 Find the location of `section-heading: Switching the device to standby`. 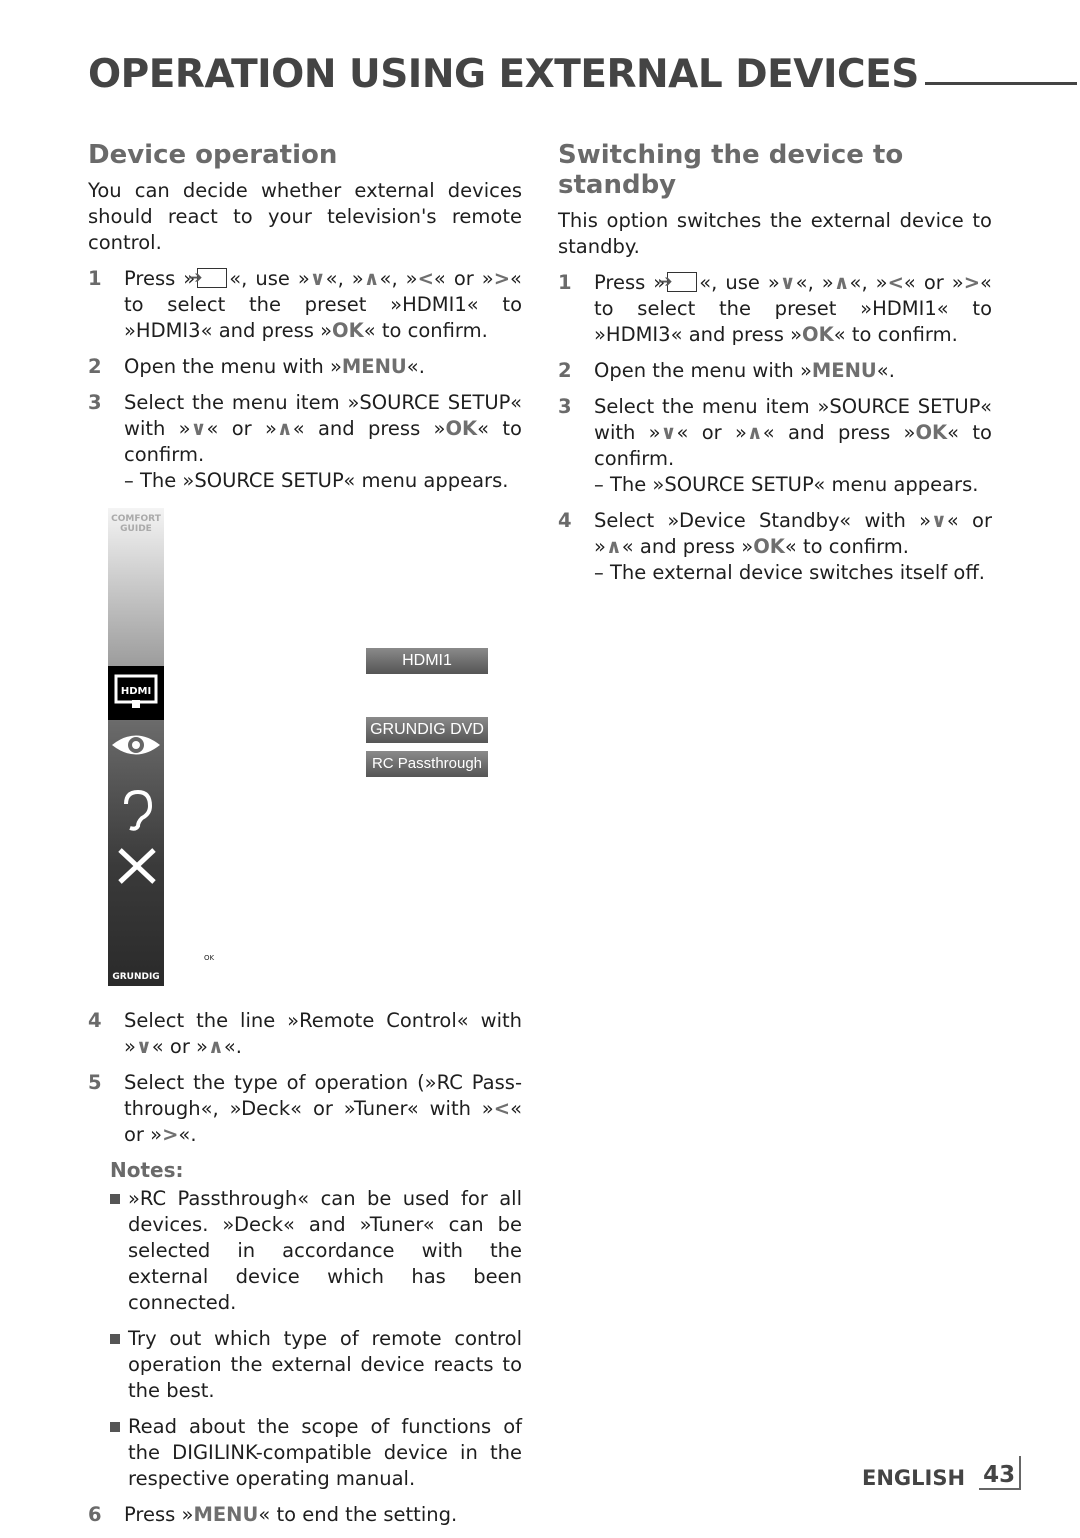

section-heading: Switching the device to standby is located at coordinates (731, 170).